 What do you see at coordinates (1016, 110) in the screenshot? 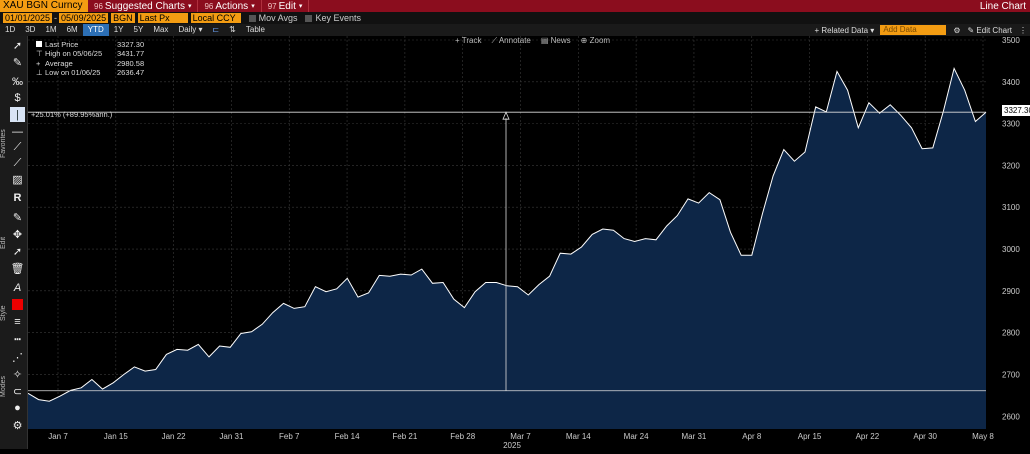
I see `last-price-badge: 3327.30` at bounding box center [1016, 110].